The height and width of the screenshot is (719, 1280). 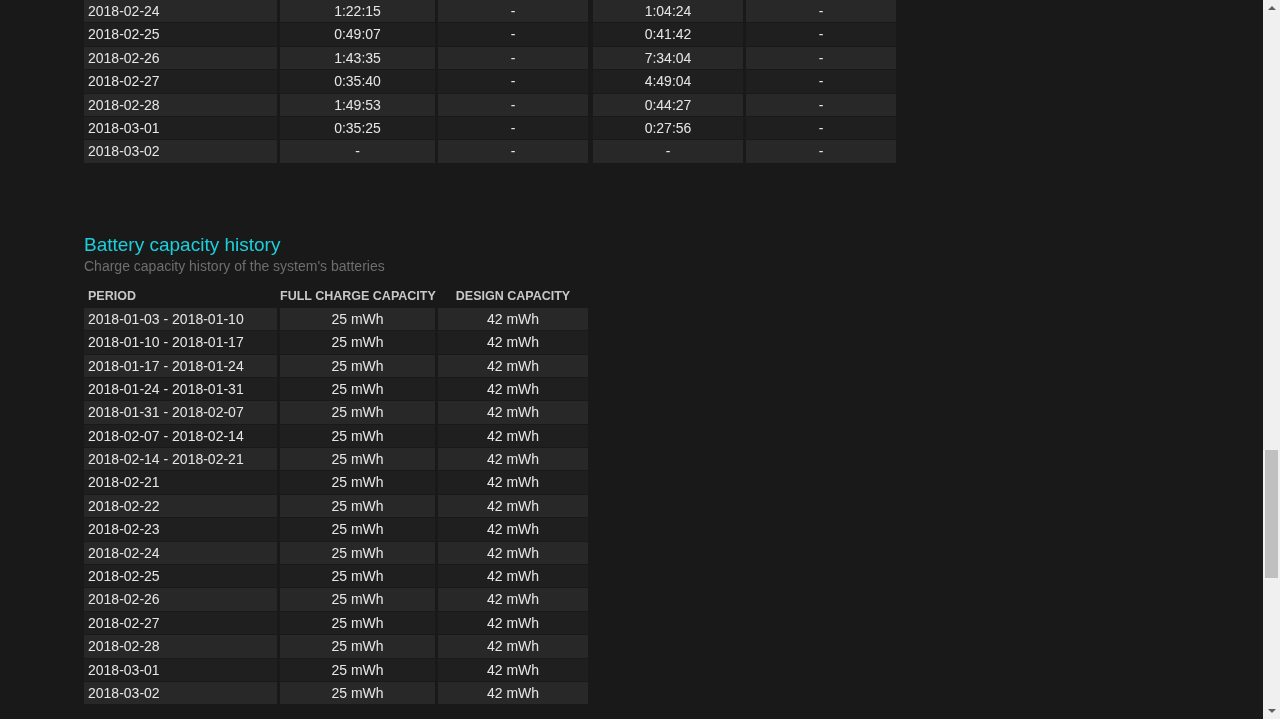 What do you see at coordinates (180, 319) in the screenshot?
I see `period-cell: 2018-01-03 - 2018-01-10` at bounding box center [180, 319].